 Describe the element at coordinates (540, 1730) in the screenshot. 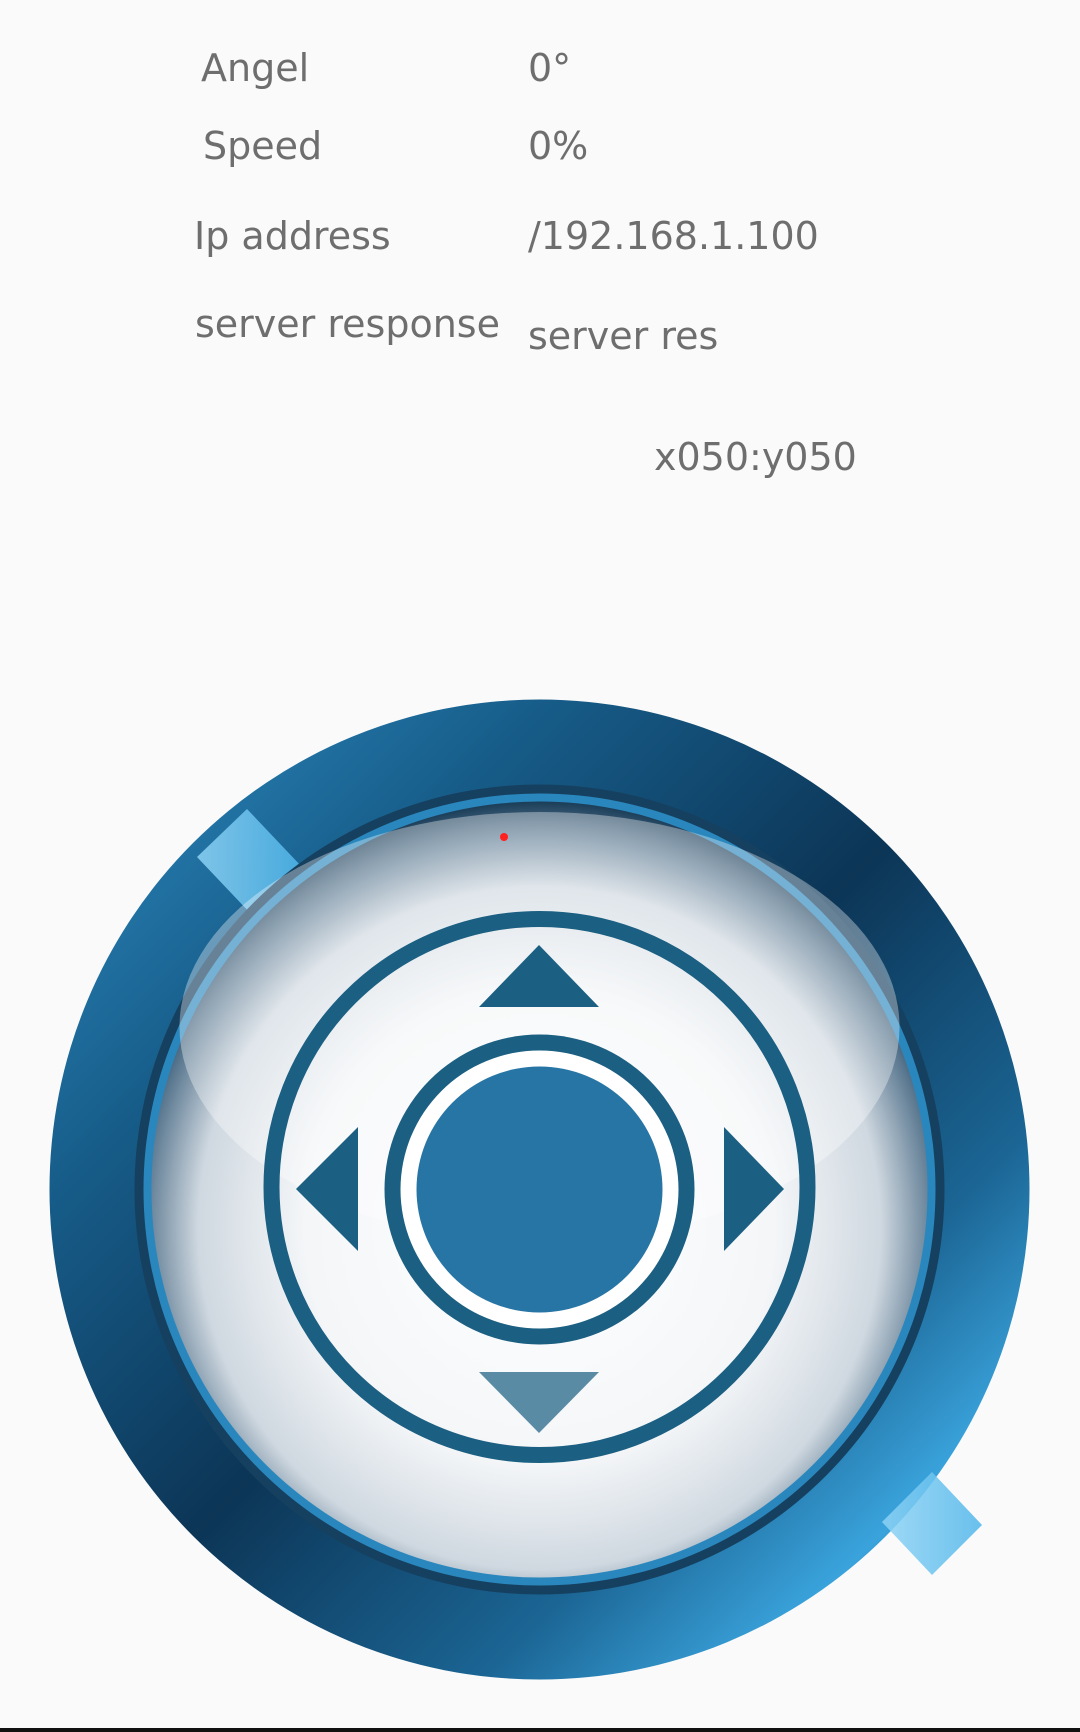

I see `navigation-divider` at that location.